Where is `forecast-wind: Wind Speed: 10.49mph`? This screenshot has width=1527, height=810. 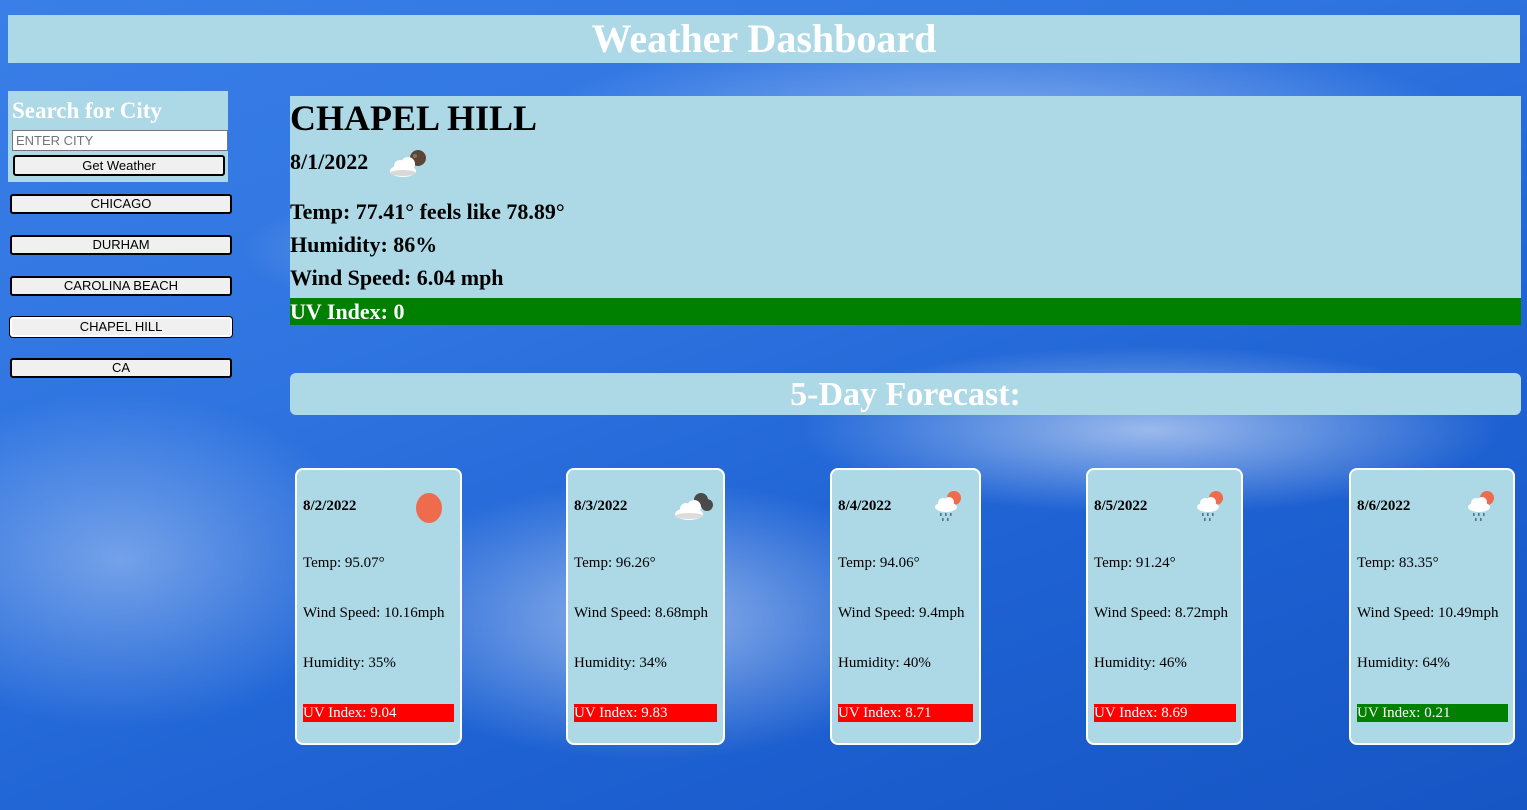 forecast-wind: Wind Speed: 10.49mph is located at coordinates (1428, 613).